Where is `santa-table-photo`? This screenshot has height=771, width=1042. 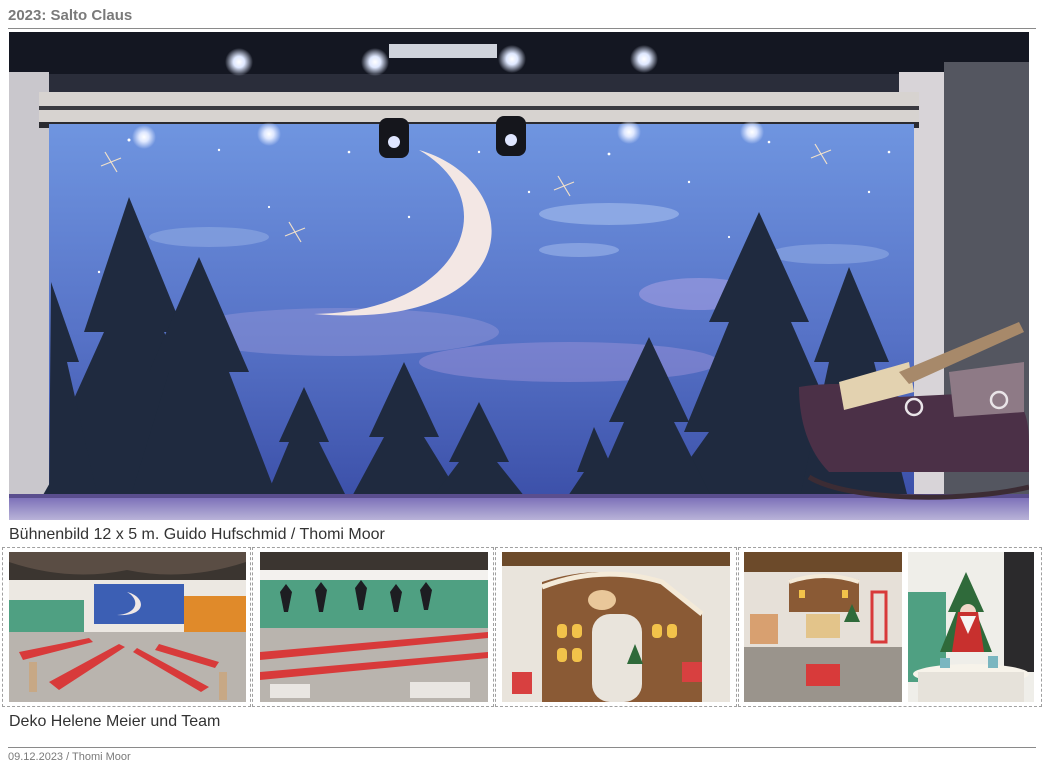
santa-table-photo is located at coordinates (971, 627).